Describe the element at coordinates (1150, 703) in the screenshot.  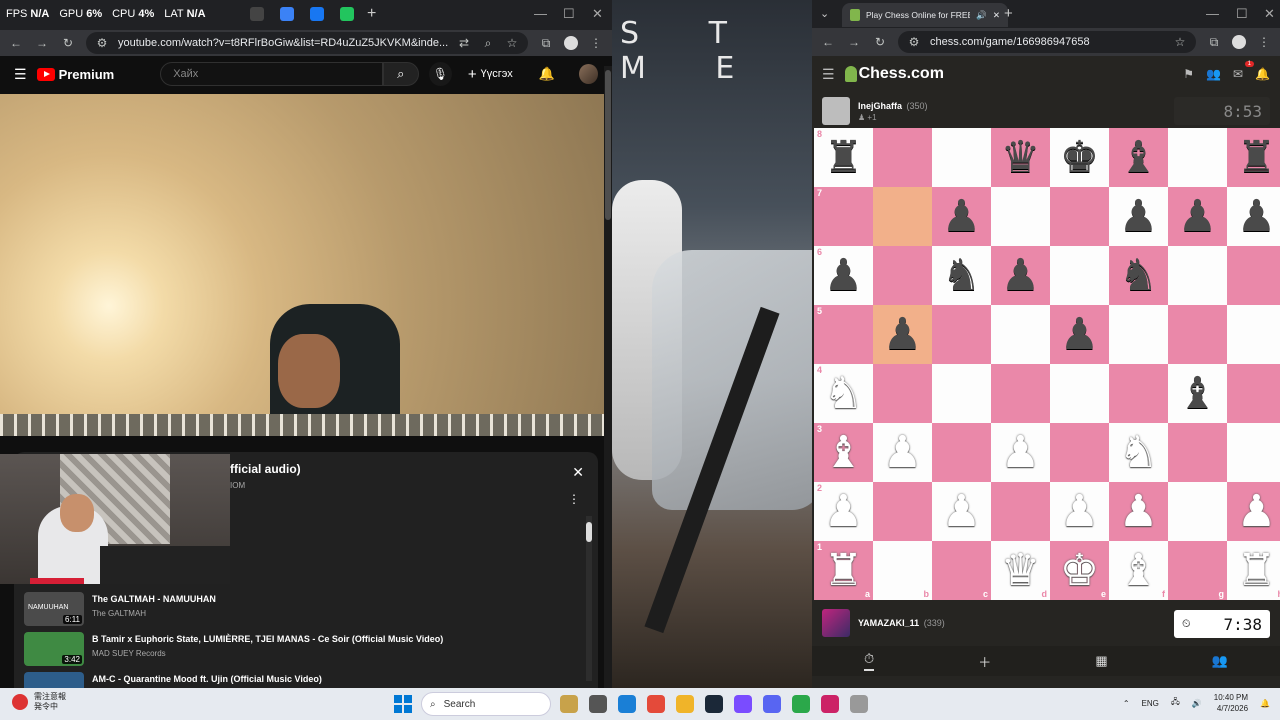
I see `language-indicator: ENG` at that location.